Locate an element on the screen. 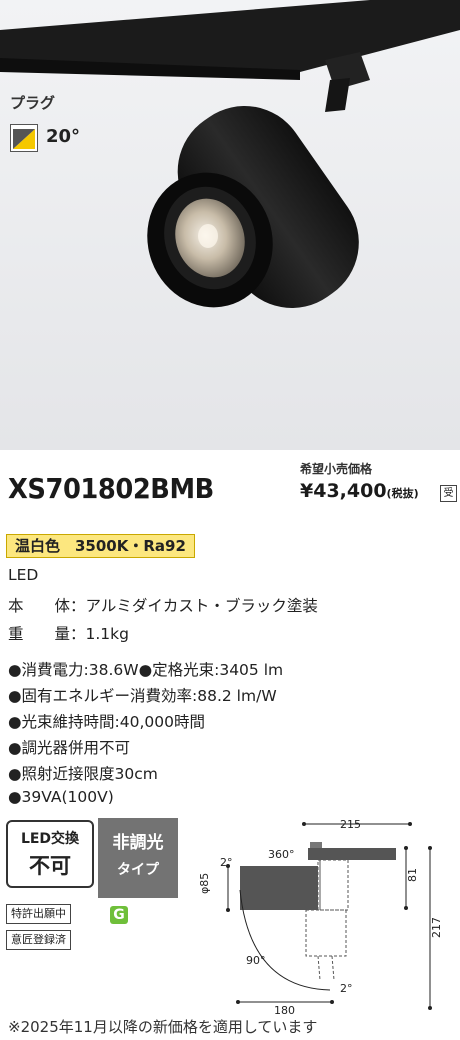 This screenshot has height=1040, width=460. spec-line: ●照射近接限度30cm is located at coordinates (83, 774).